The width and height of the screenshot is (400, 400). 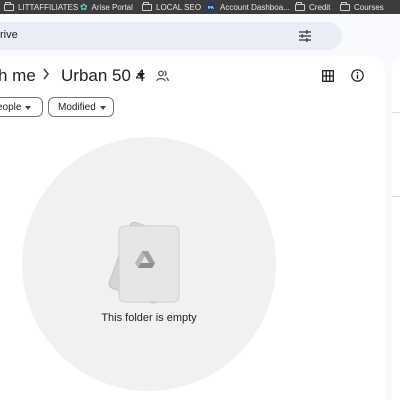 I want to click on people-filter-chip: eople, so click(x=21, y=107).